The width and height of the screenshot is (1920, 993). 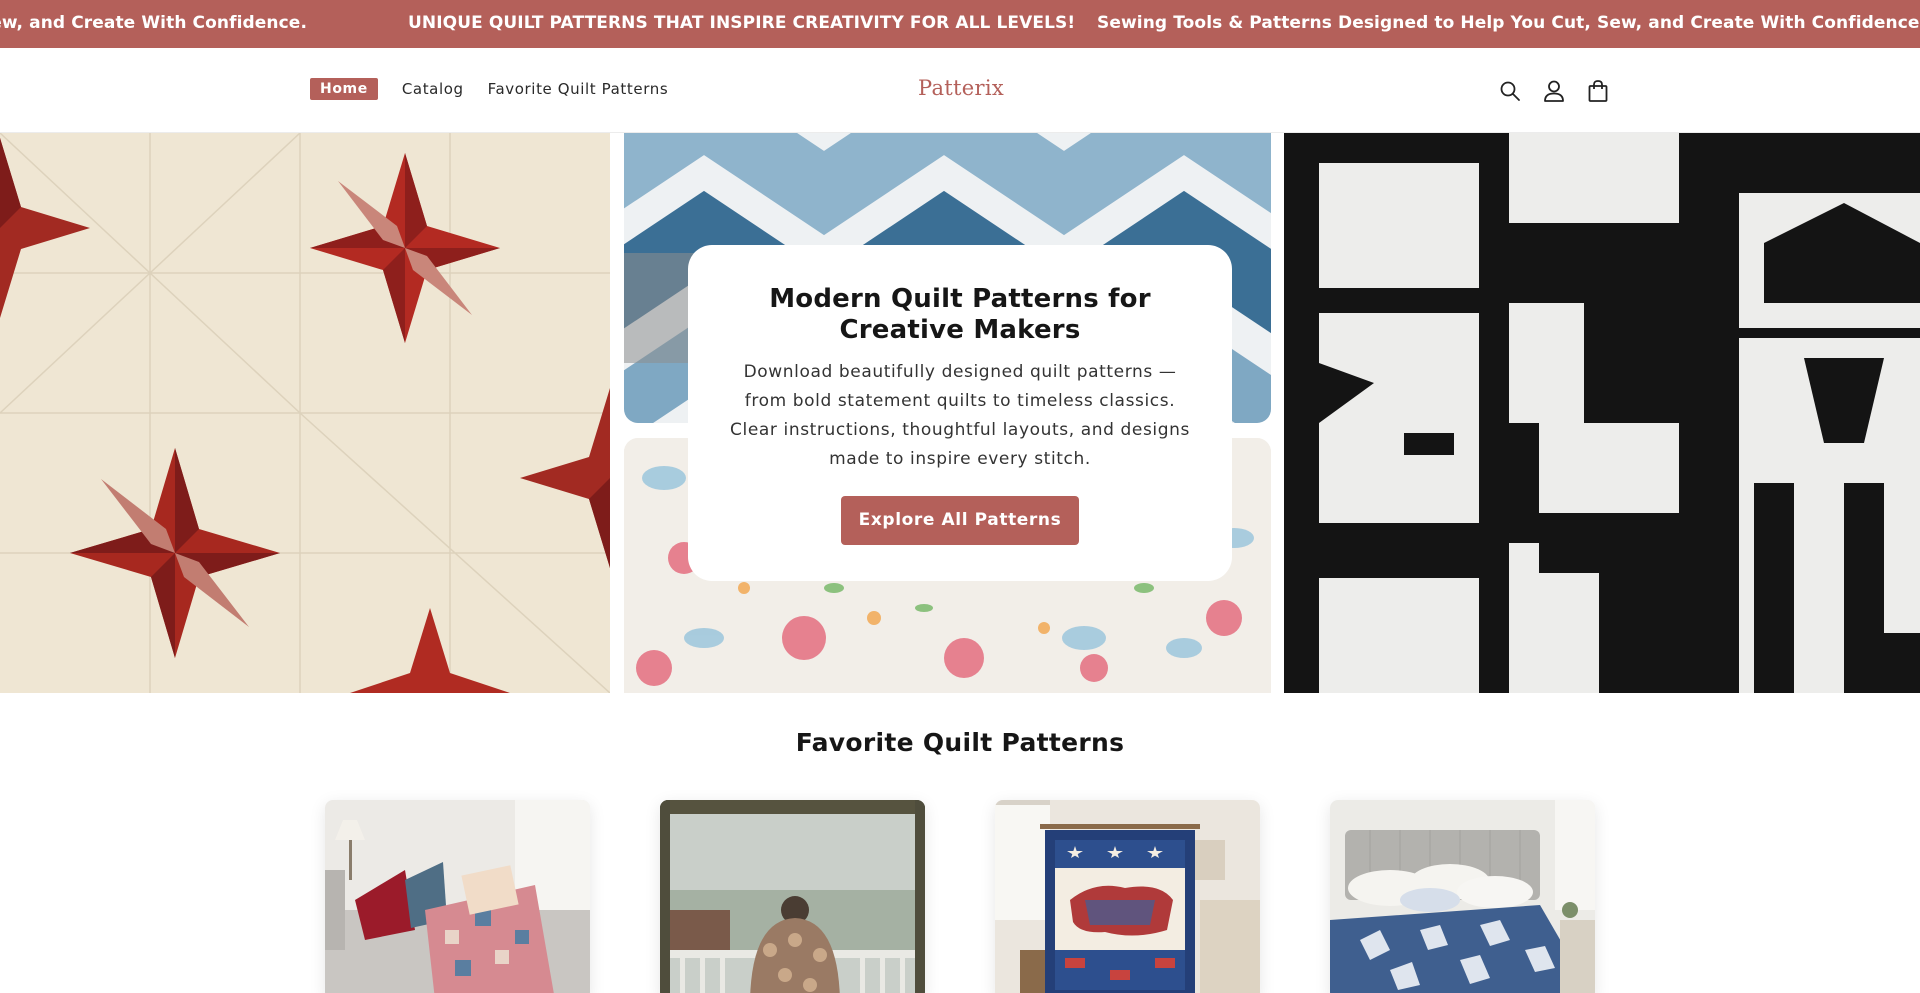 What do you see at coordinates (344, 89) in the screenshot?
I see `nav-home: Home` at bounding box center [344, 89].